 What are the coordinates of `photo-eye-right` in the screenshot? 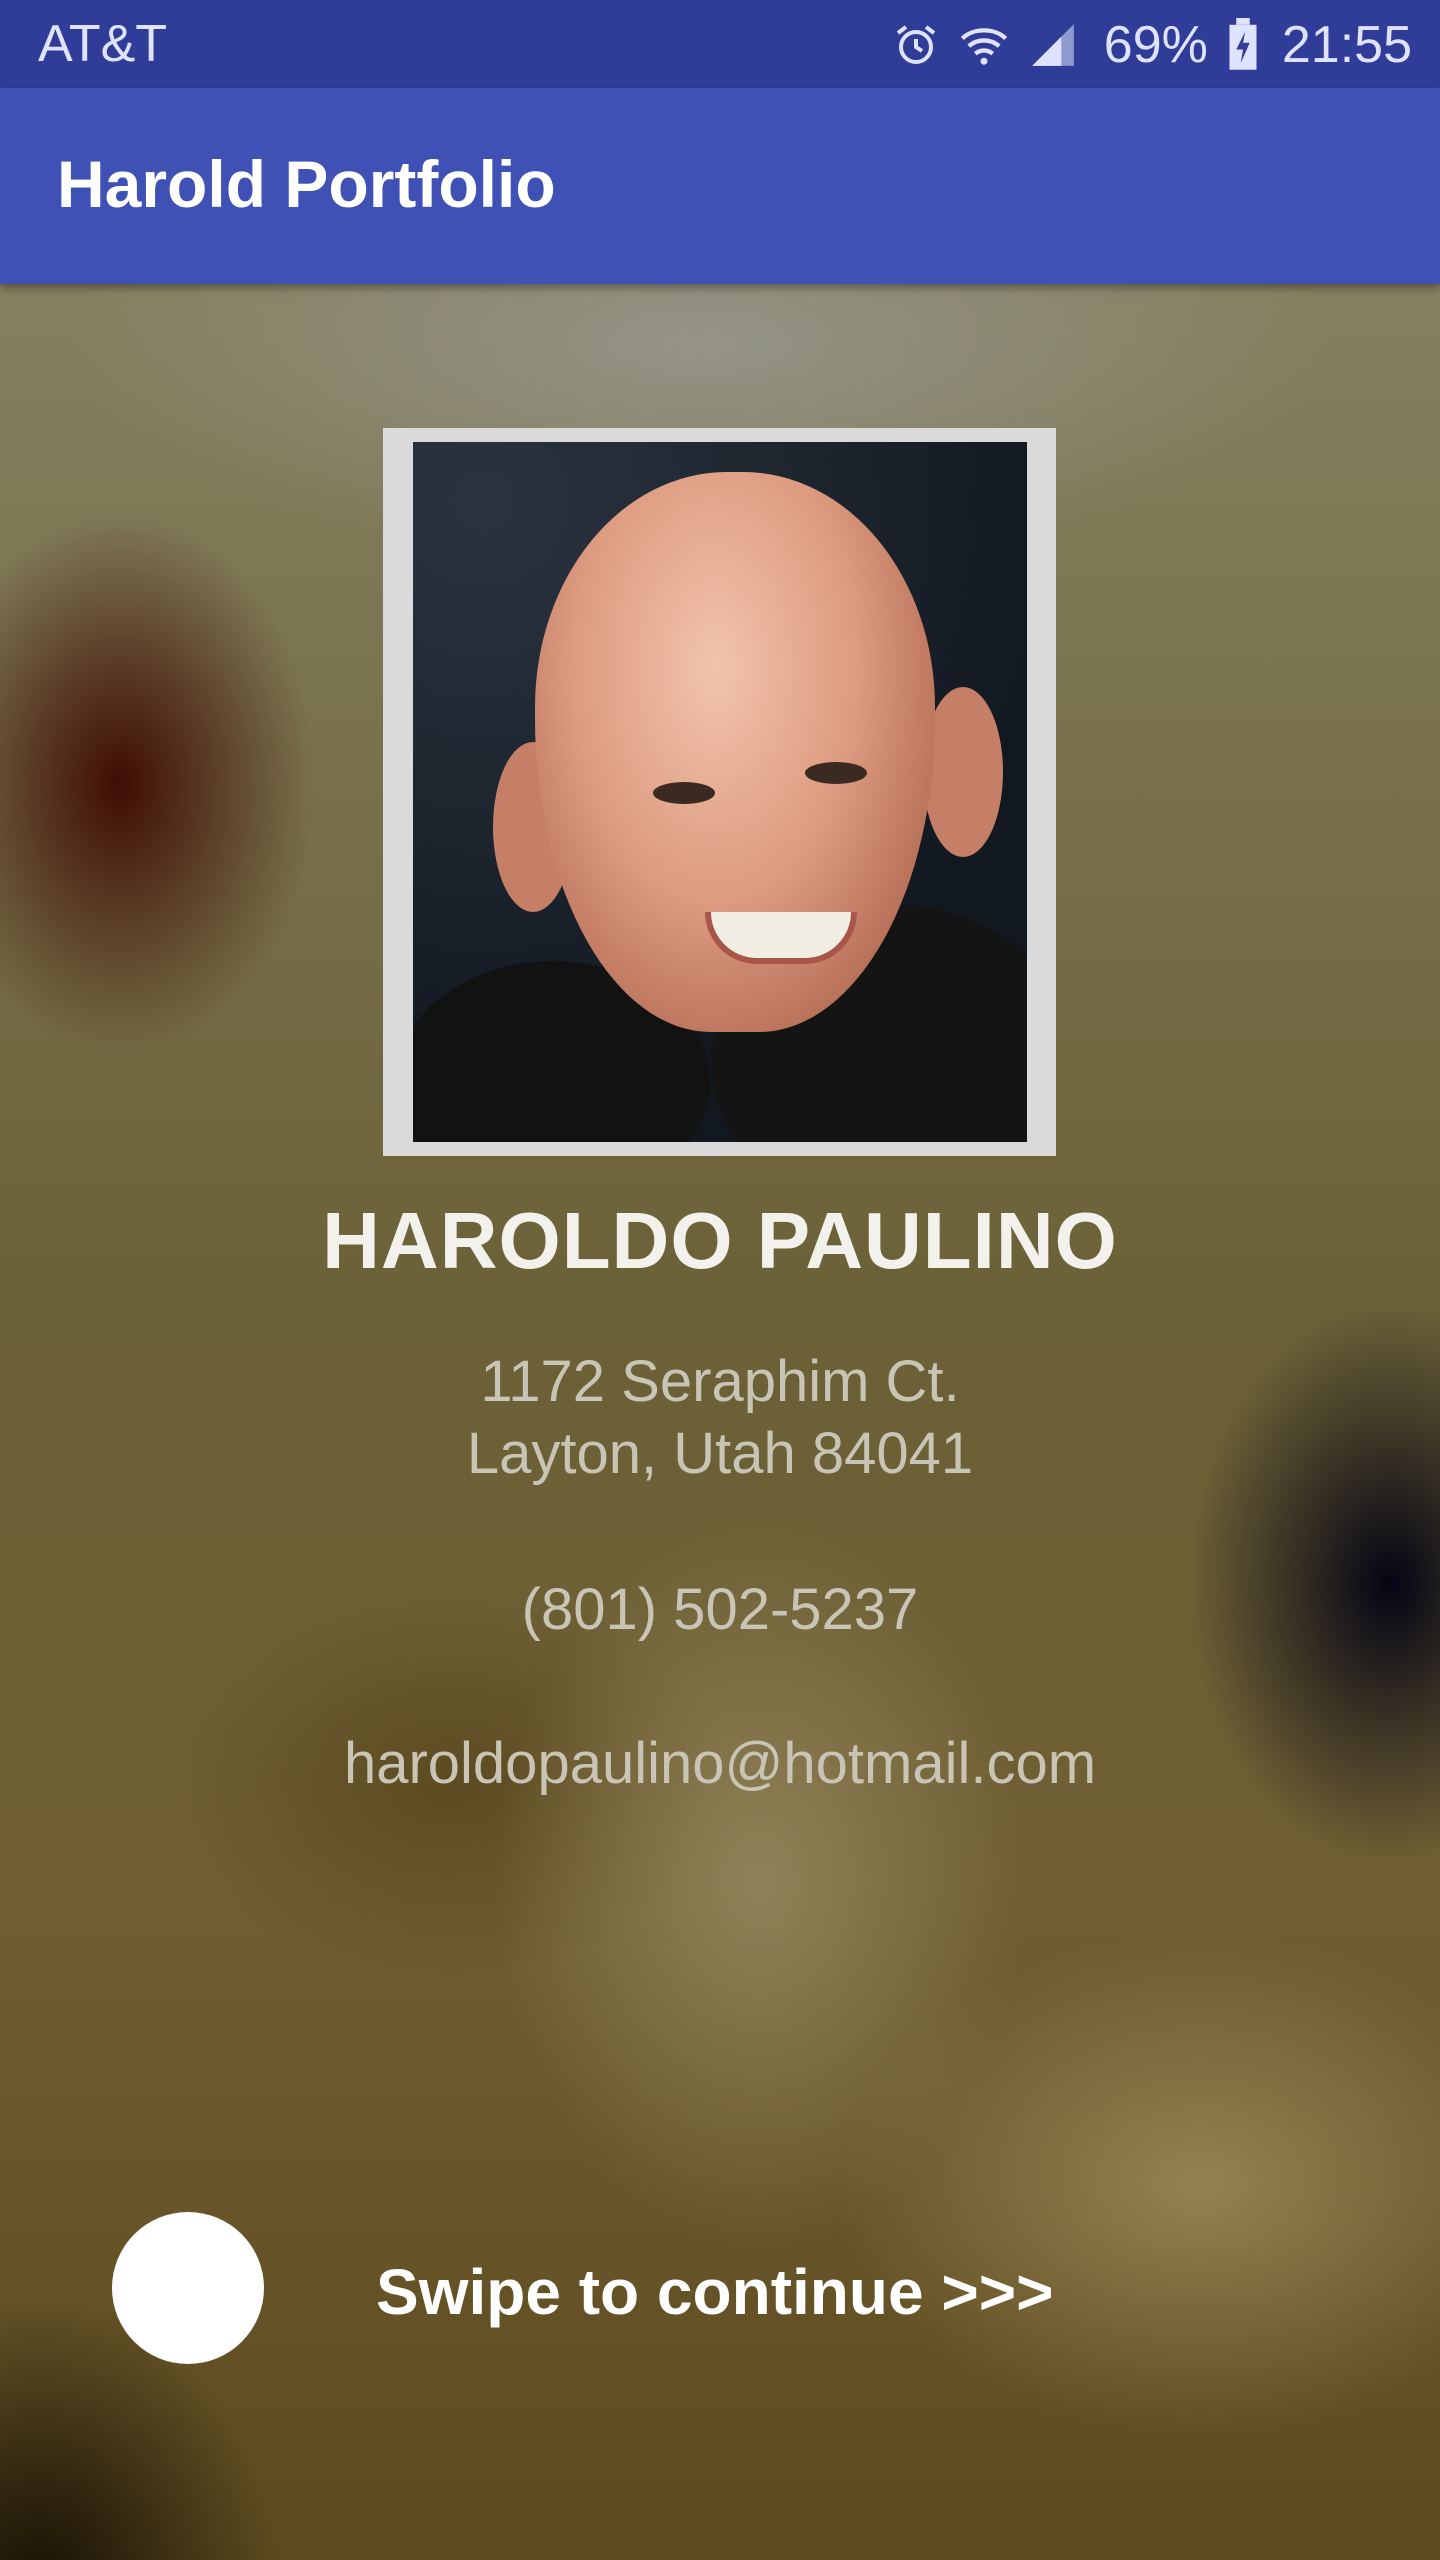 It's located at (836, 773).